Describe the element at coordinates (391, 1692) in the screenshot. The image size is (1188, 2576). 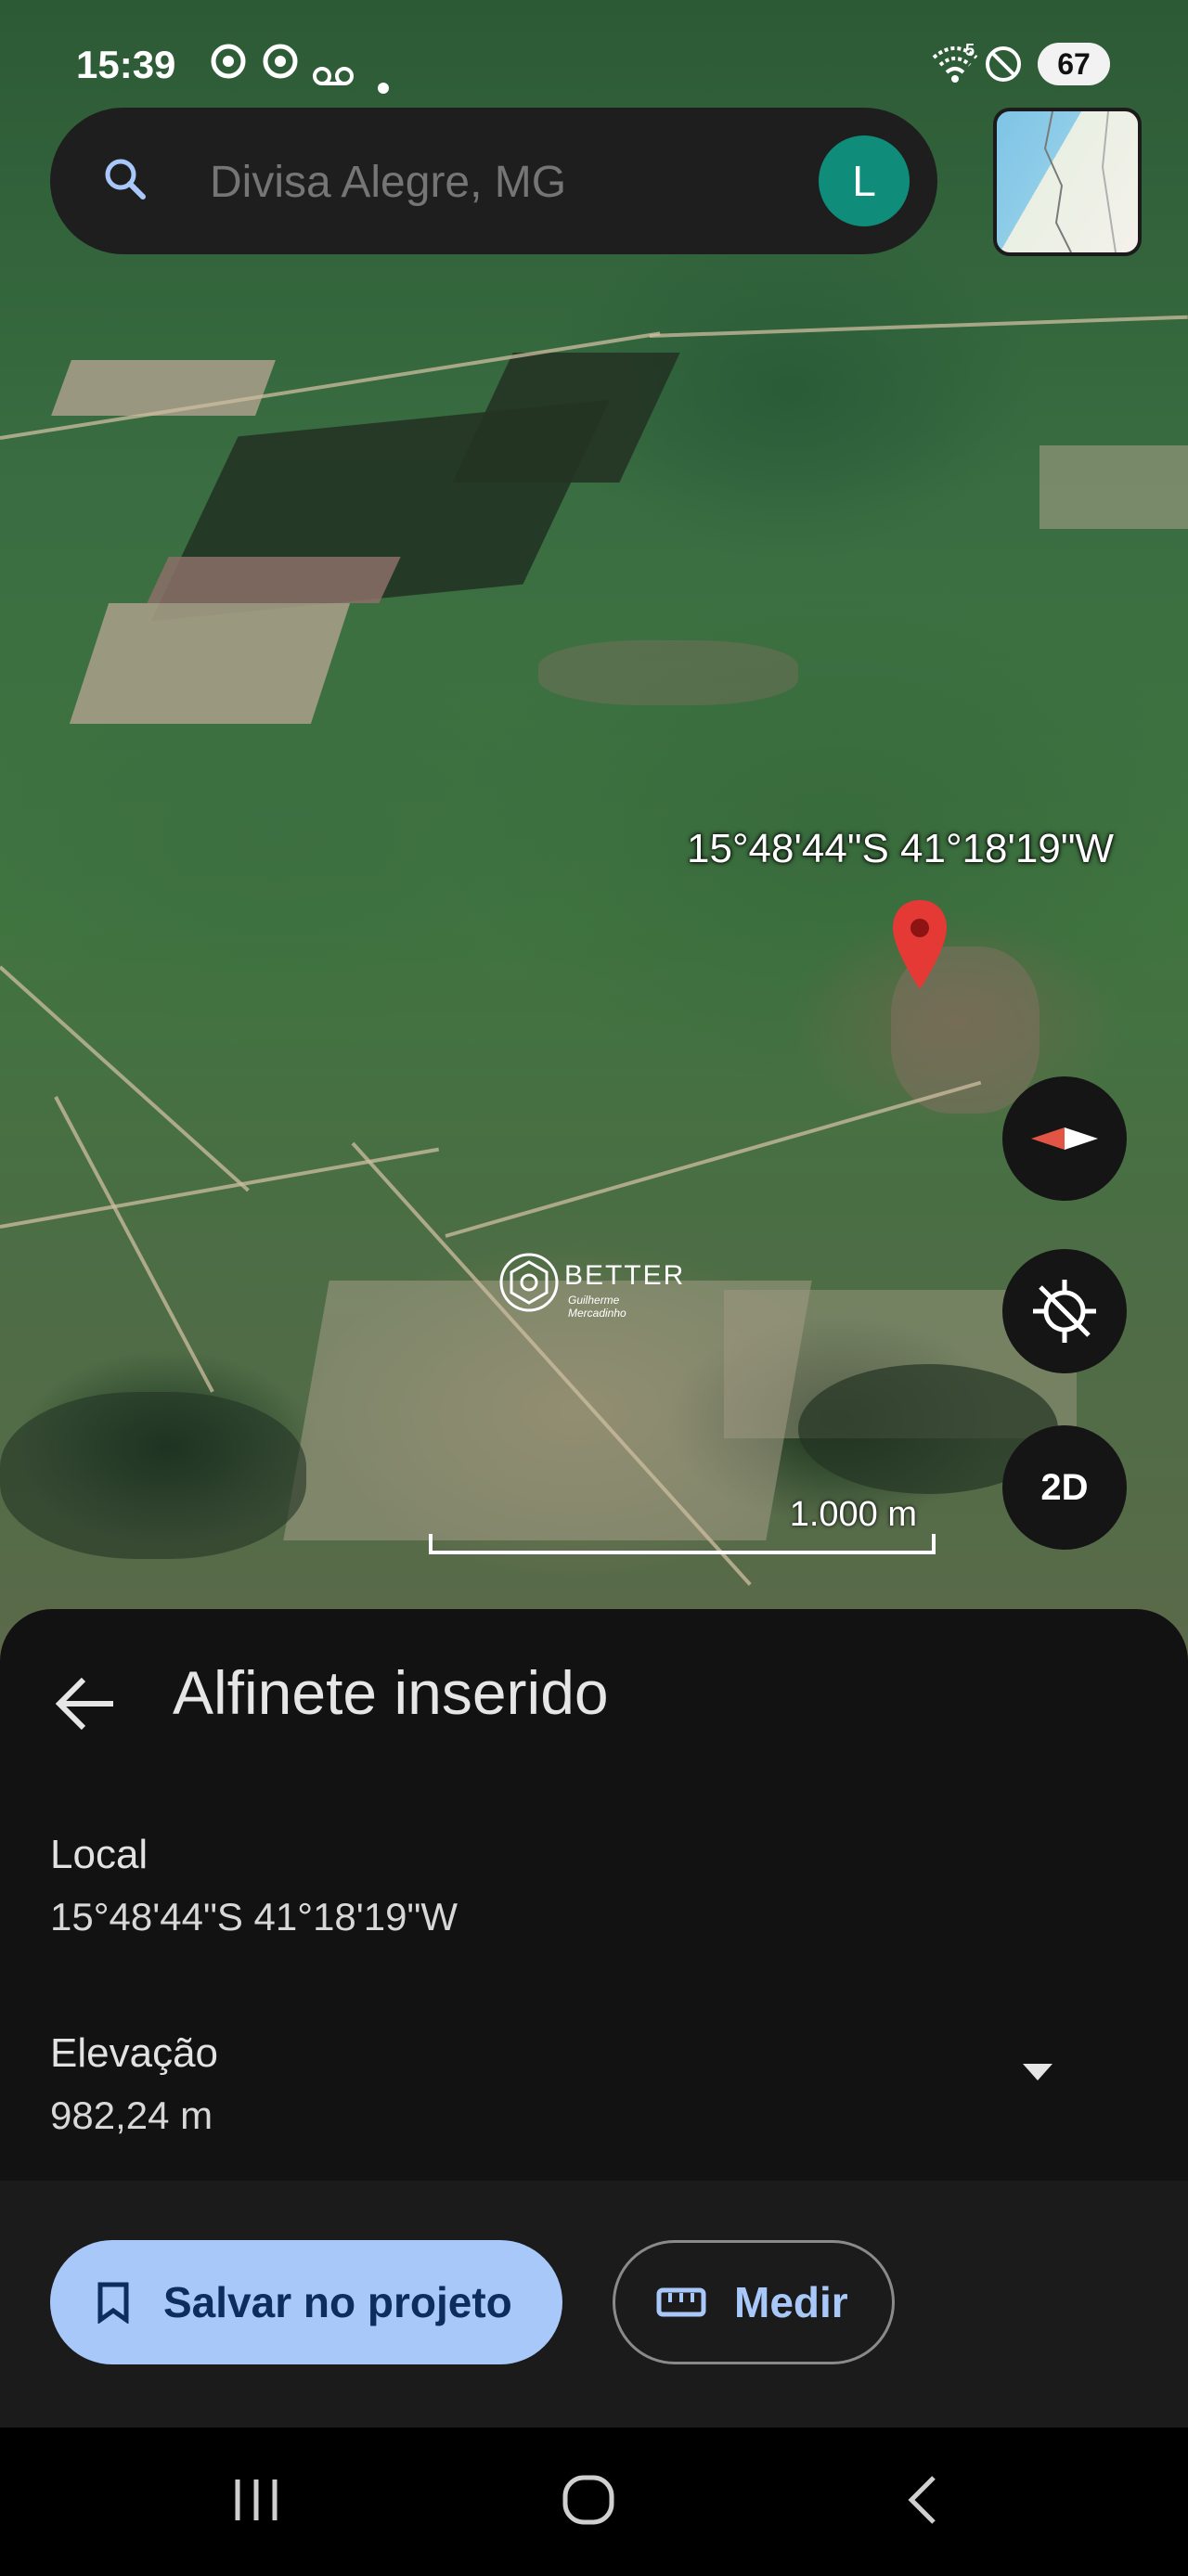
I see `sheet-title: Alfinete inserido` at that location.